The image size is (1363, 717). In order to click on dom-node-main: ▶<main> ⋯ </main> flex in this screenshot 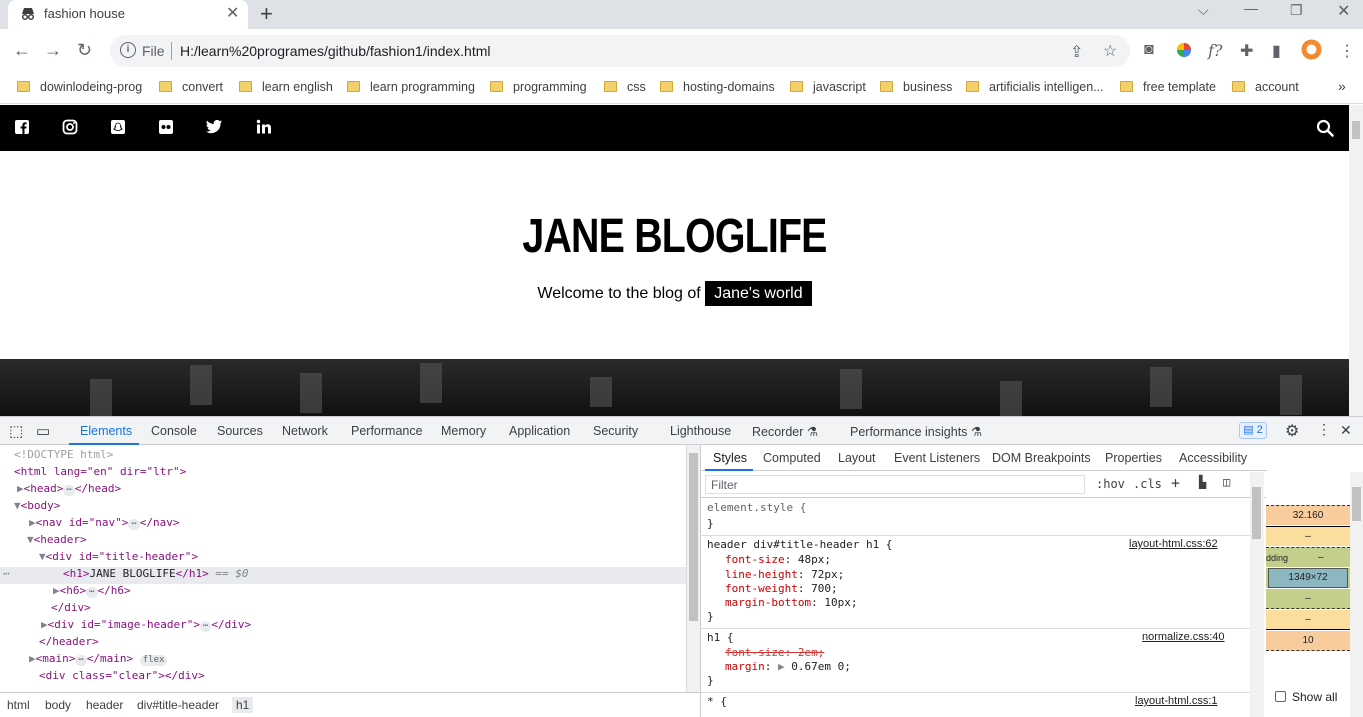, I will do `click(98, 658)`.